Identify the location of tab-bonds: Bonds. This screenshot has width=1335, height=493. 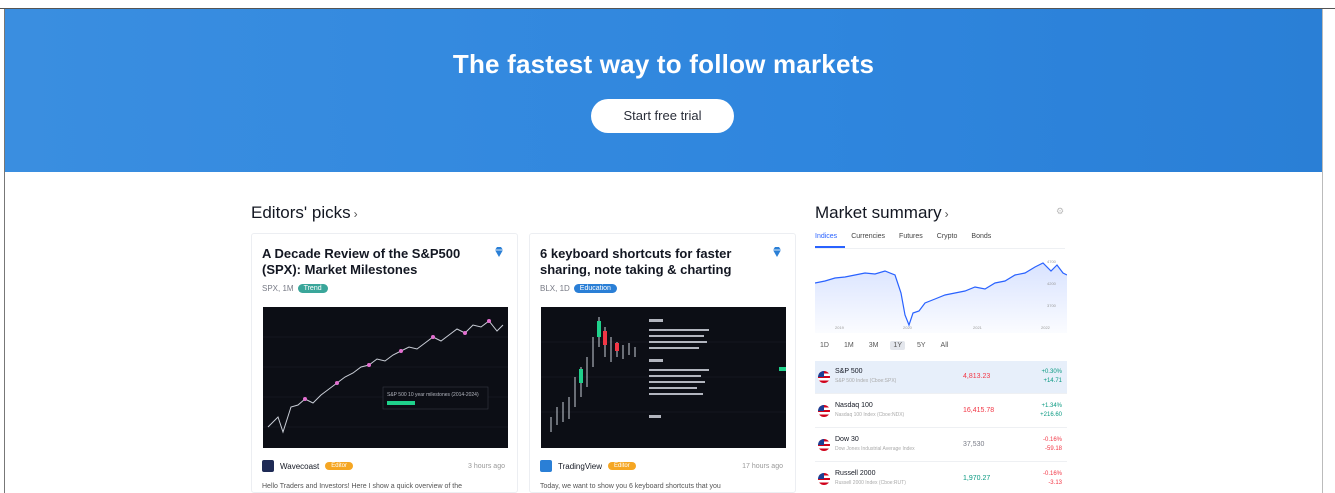
(981, 239).